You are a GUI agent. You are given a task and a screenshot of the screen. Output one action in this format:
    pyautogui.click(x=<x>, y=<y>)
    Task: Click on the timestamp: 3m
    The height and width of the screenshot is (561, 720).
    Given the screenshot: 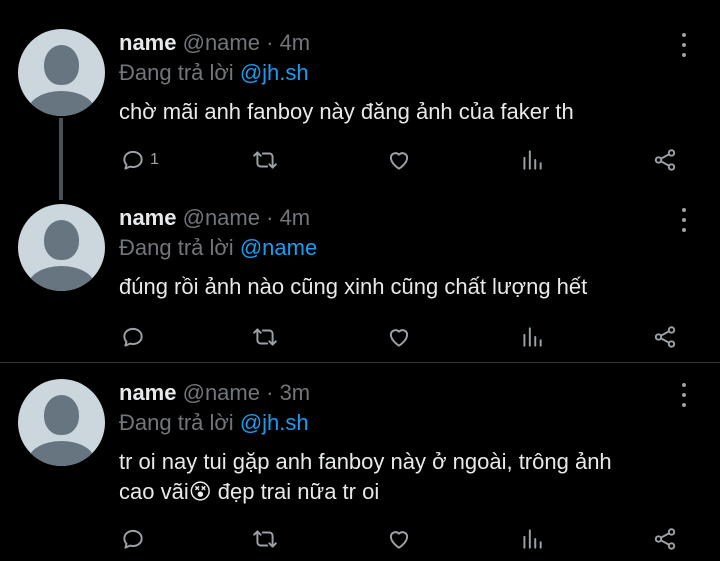 What is the action you would take?
    pyautogui.click(x=295, y=392)
    